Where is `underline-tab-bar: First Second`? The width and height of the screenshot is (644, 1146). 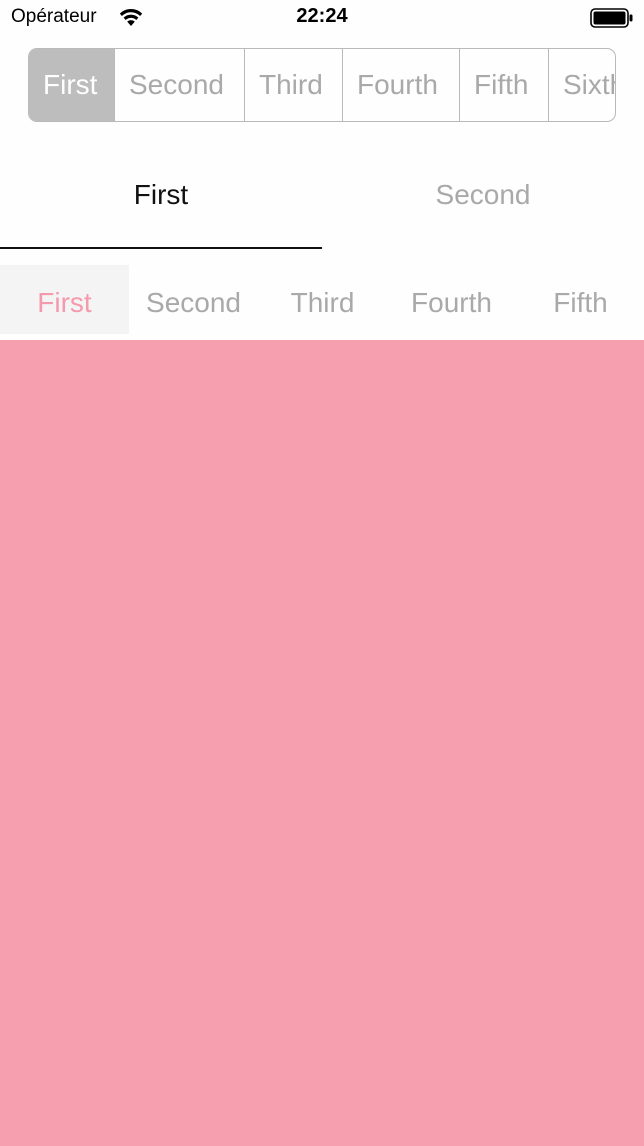
underline-tab-bar: First Second is located at coordinates (322, 200).